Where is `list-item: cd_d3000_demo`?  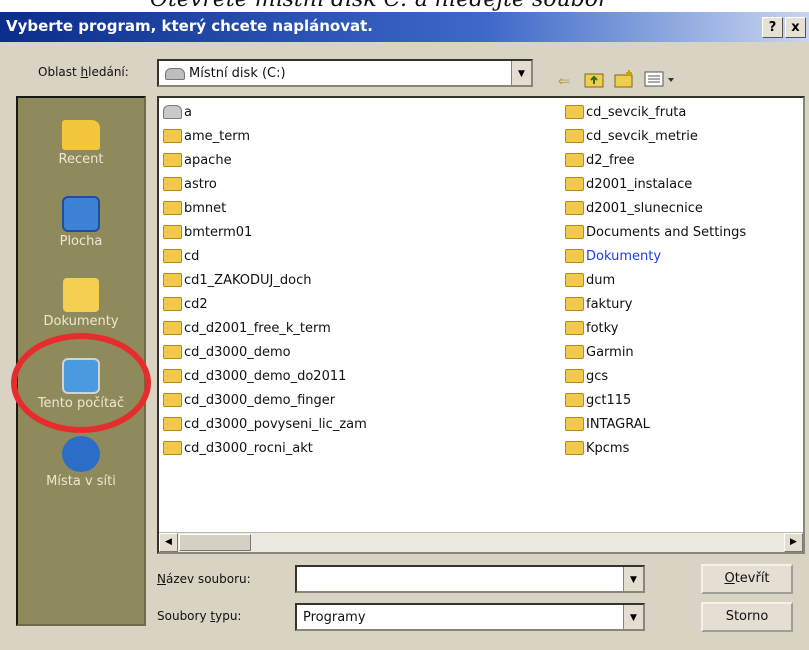 list-item: cd_d3000_demo is located at coordinates (227, 352).